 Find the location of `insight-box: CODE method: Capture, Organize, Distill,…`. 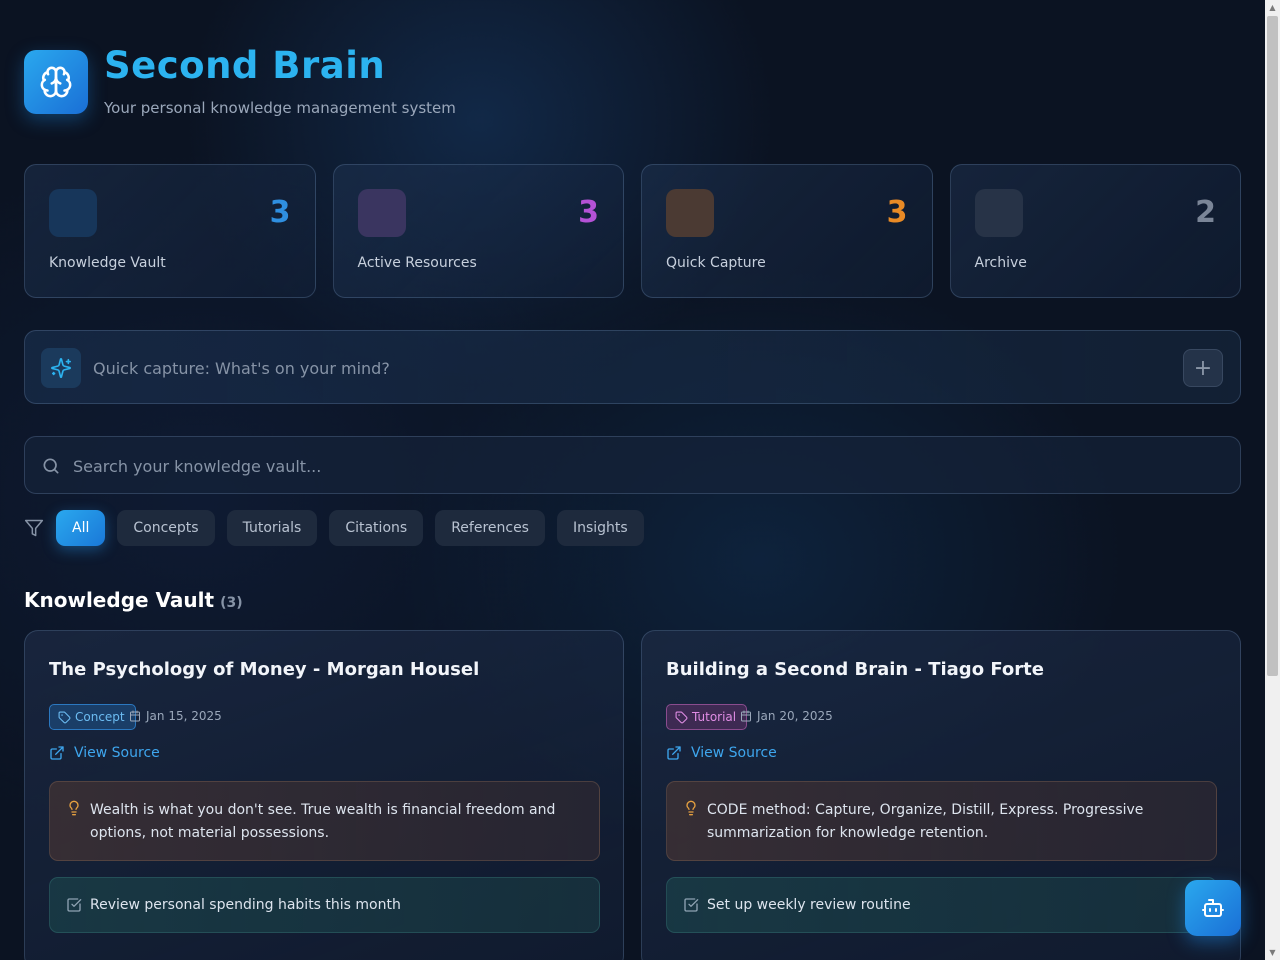

insight-box: CODE method: Capture, Organize, Distill,… is located at coordinates (941, 821).